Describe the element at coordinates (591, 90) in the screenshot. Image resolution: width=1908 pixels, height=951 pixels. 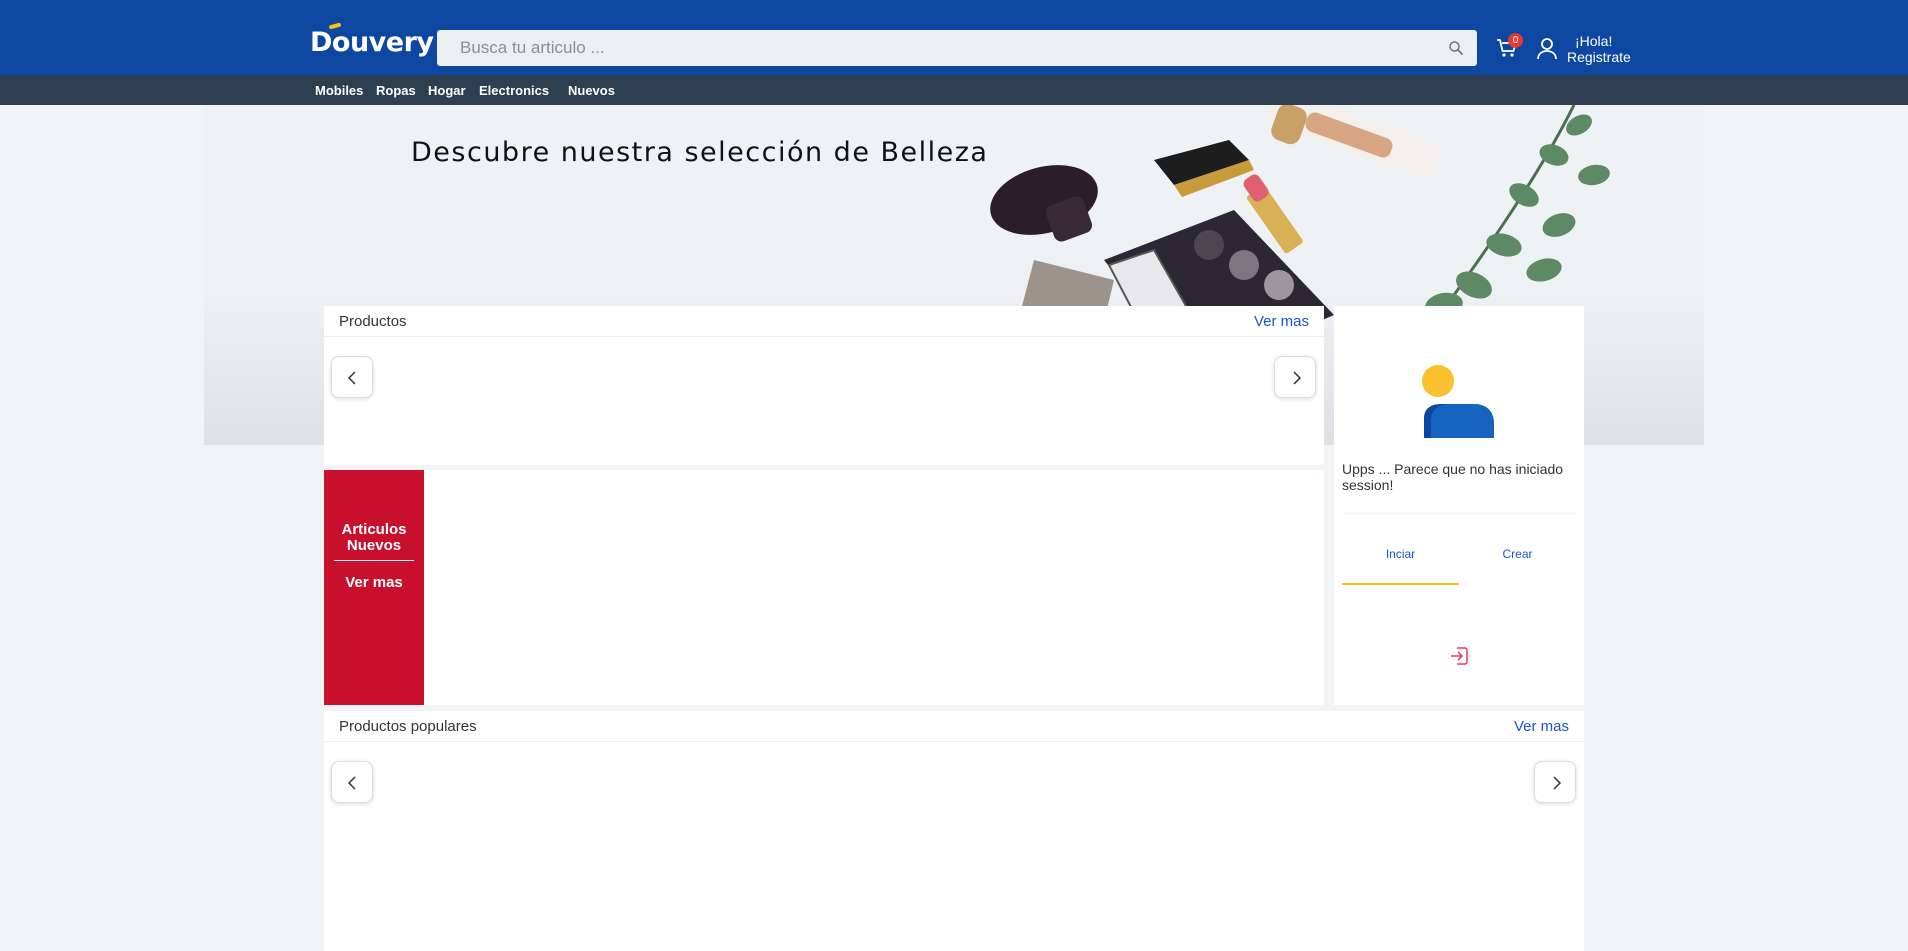
I see `nav-item-nuevos: Nuevos` at that location.